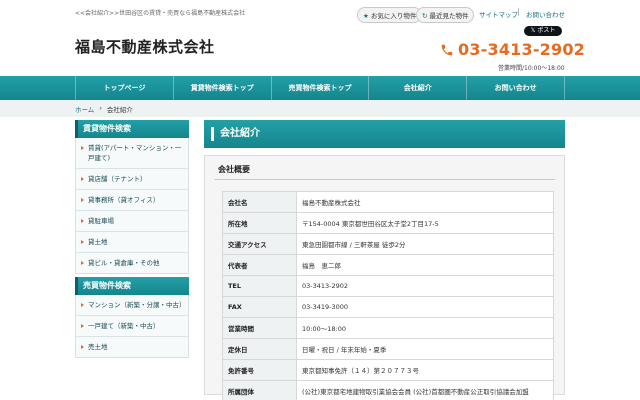 Image resolution: width=640 pixels, height=400 pixels. Describe the element at coordinates (515, 88) in the screenshot. I see `nav-contact: お問い合わせ` at that location.